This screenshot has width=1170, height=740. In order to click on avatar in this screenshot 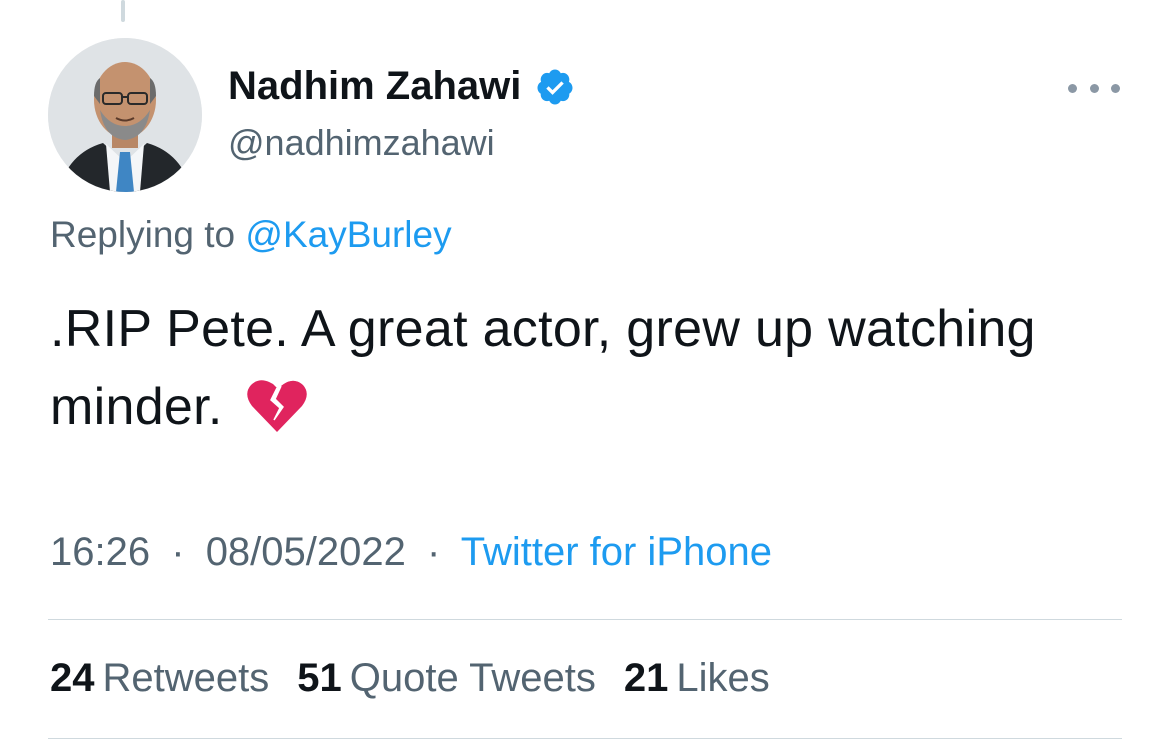, I will do `click(125, 115)`.